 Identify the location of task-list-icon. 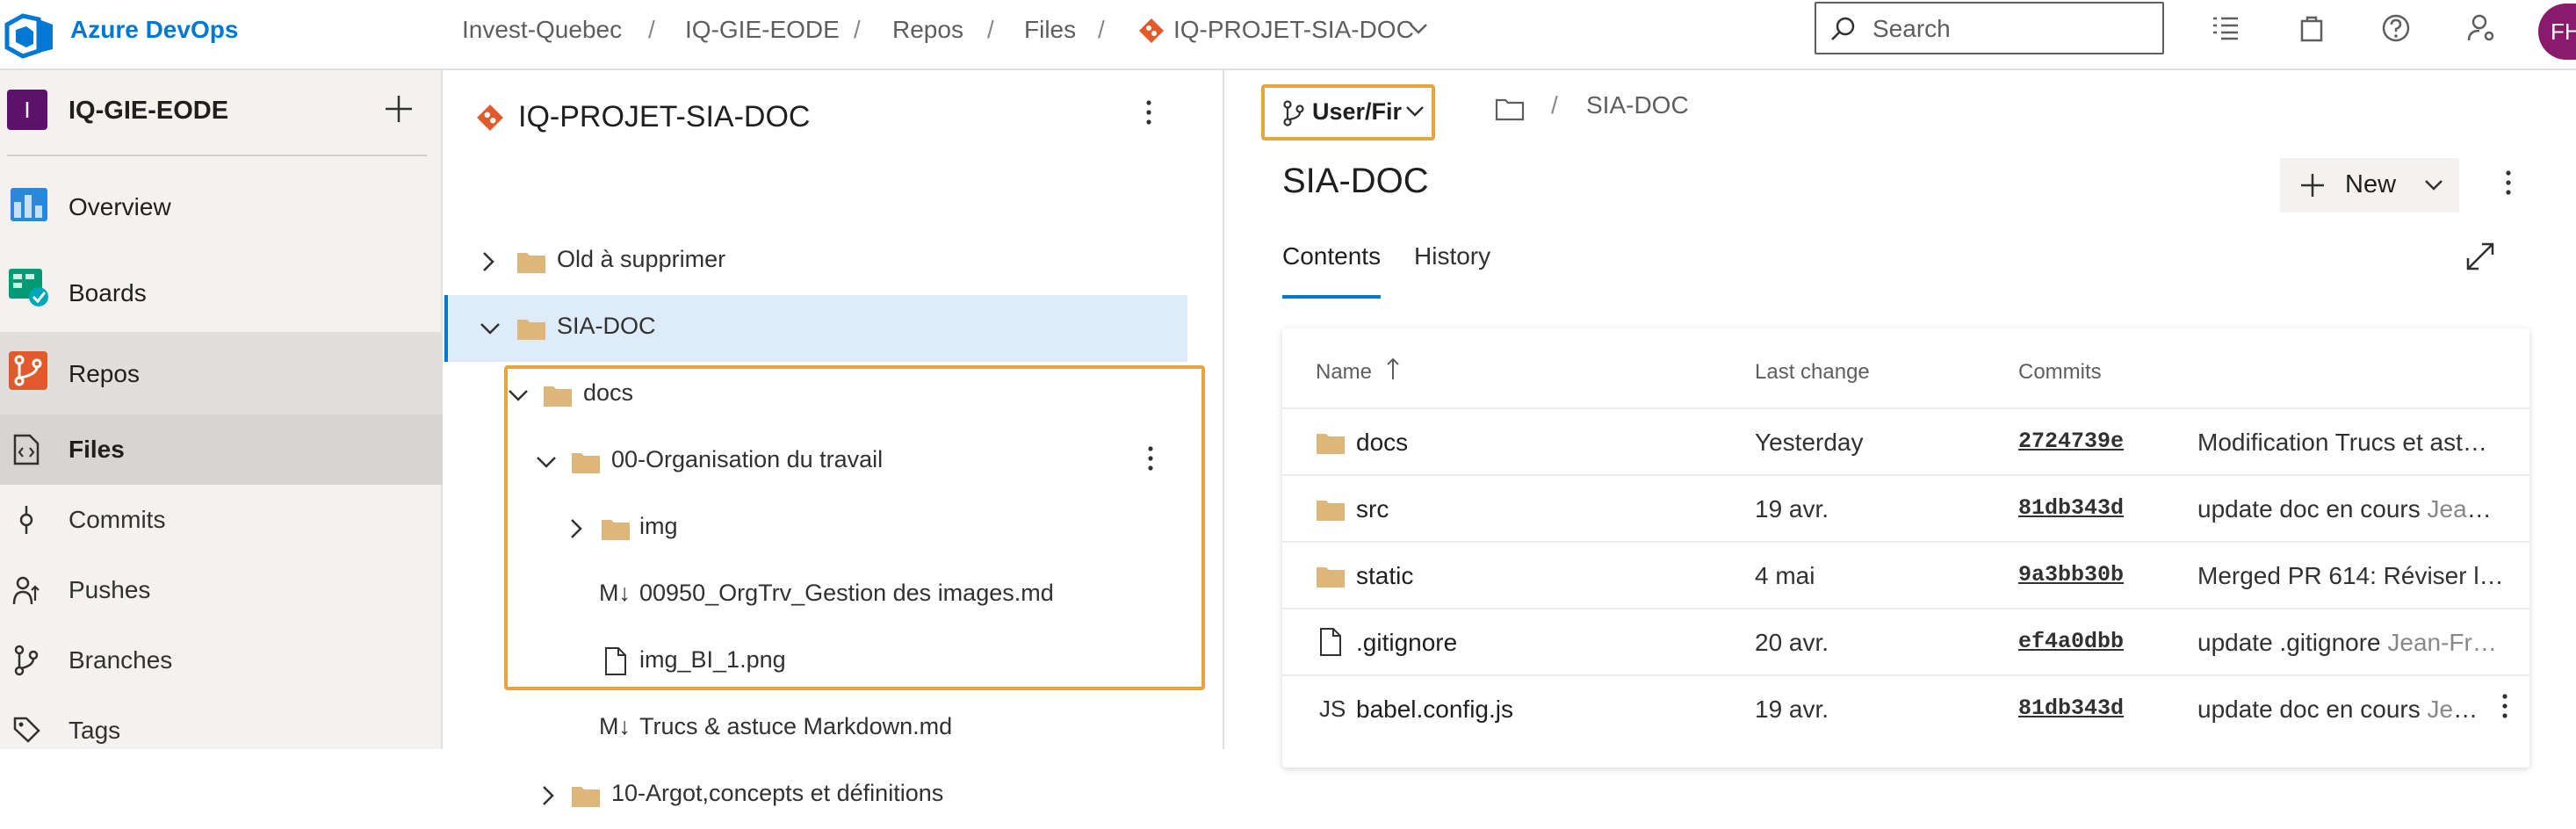
(2225, 28).